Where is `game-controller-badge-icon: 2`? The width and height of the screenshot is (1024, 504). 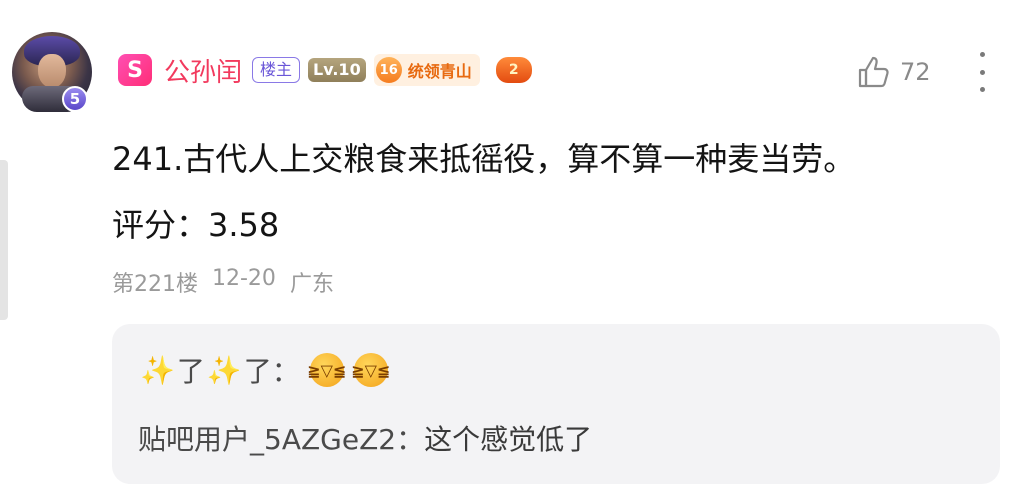
game-controller-badge-icon: 2 is located at coordinates (513, 70).